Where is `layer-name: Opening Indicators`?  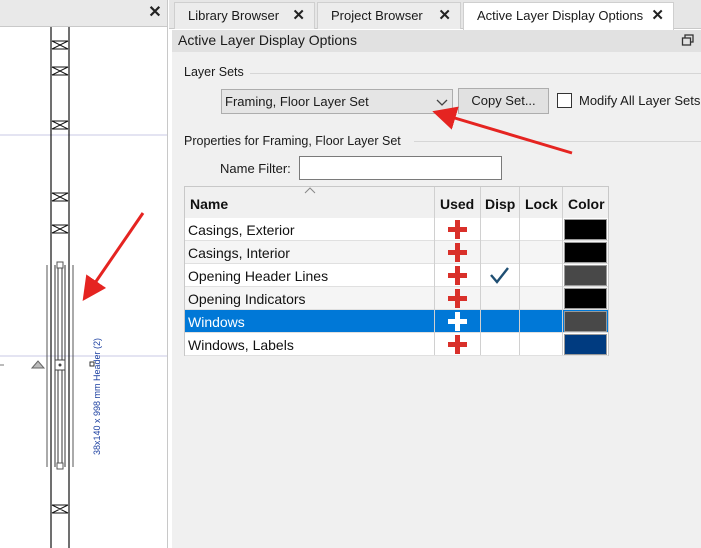
layer-name: Opening Indicators is located at coordinates (247, 299).